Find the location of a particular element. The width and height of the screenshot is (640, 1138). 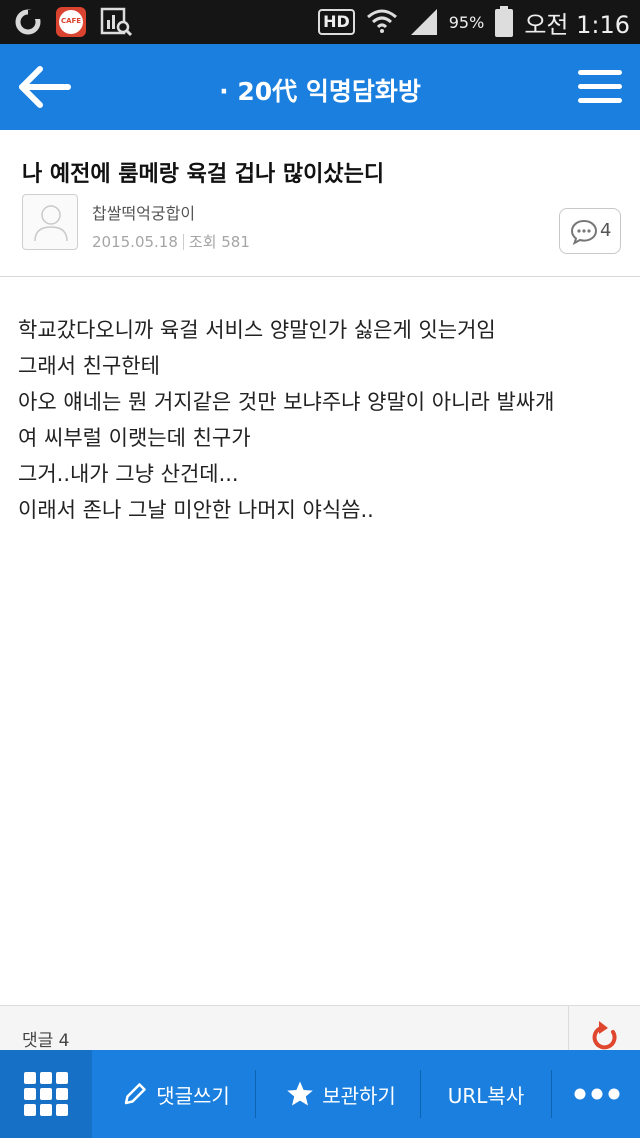

chart-search-icon is located at coordinates (116, 22).